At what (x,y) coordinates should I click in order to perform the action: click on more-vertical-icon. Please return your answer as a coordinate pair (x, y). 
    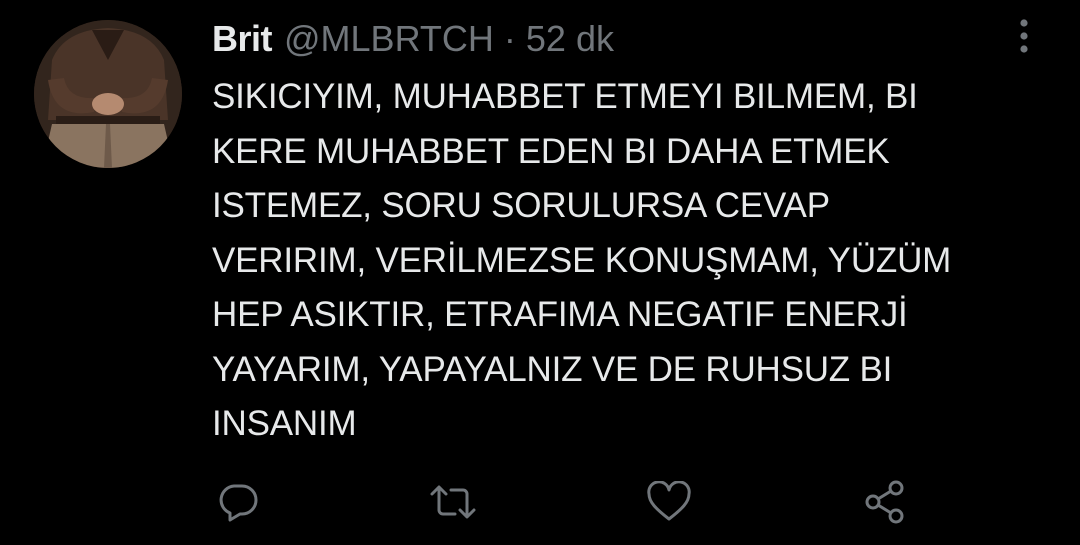
    Looking at the image, I should click on (1024, 36).